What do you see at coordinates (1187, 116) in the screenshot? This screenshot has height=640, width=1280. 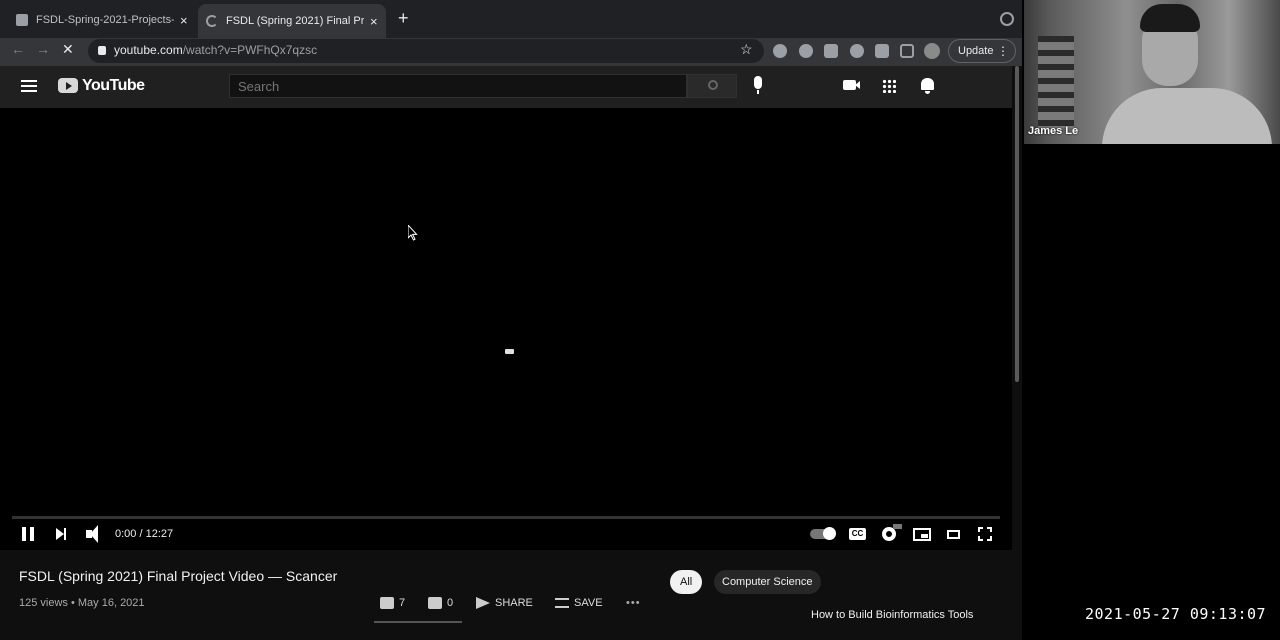 I see `participant-body` at bounding box center [1187, 116].